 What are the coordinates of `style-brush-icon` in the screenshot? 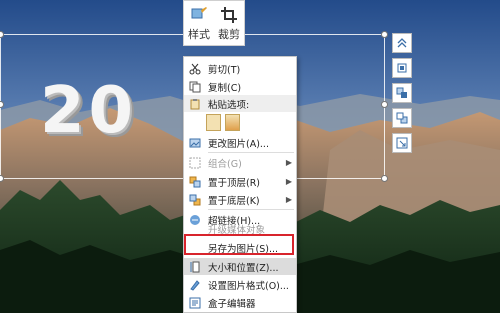 It's located at (199, 13).